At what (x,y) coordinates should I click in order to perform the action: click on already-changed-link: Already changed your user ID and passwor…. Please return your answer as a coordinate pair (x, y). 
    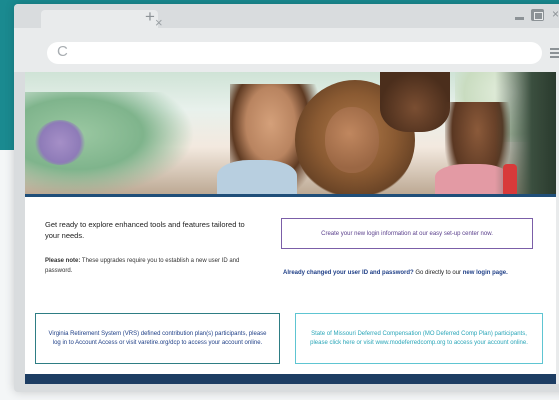
    Looking at the image, I should click on (348, 273).